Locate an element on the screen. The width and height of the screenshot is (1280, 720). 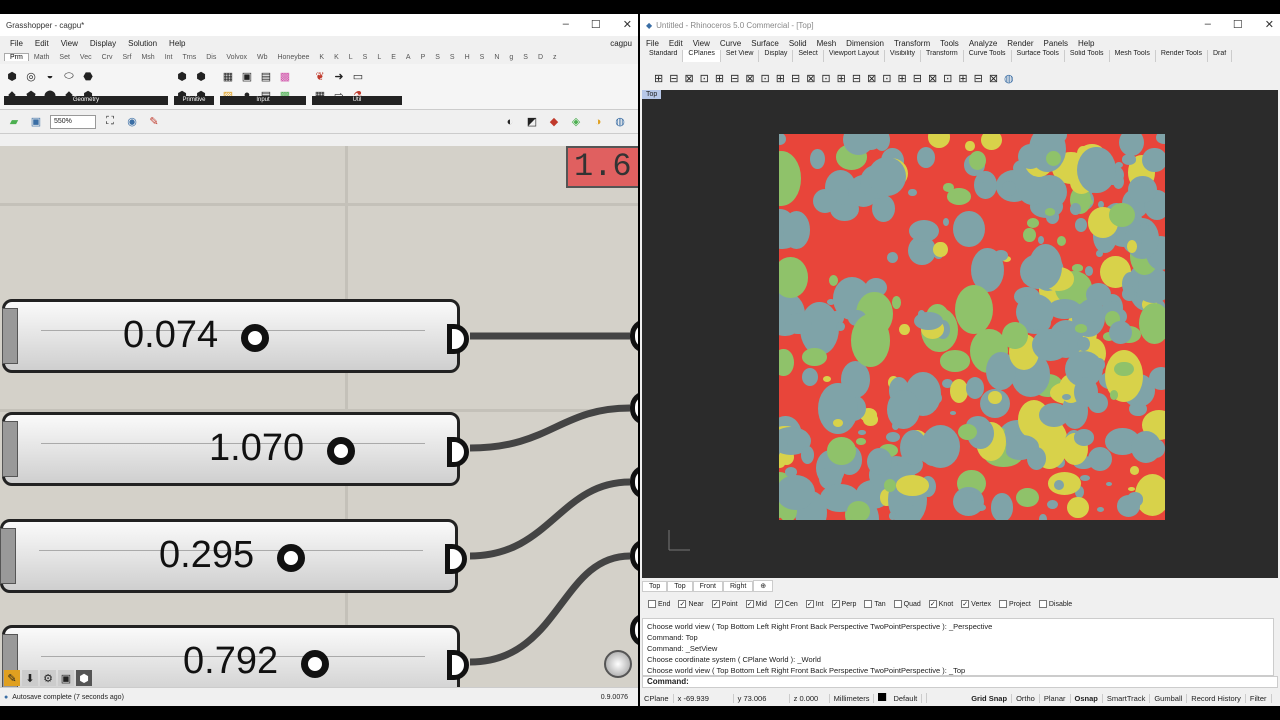
rh-menu-item: File is located at coordinates (652, 43).